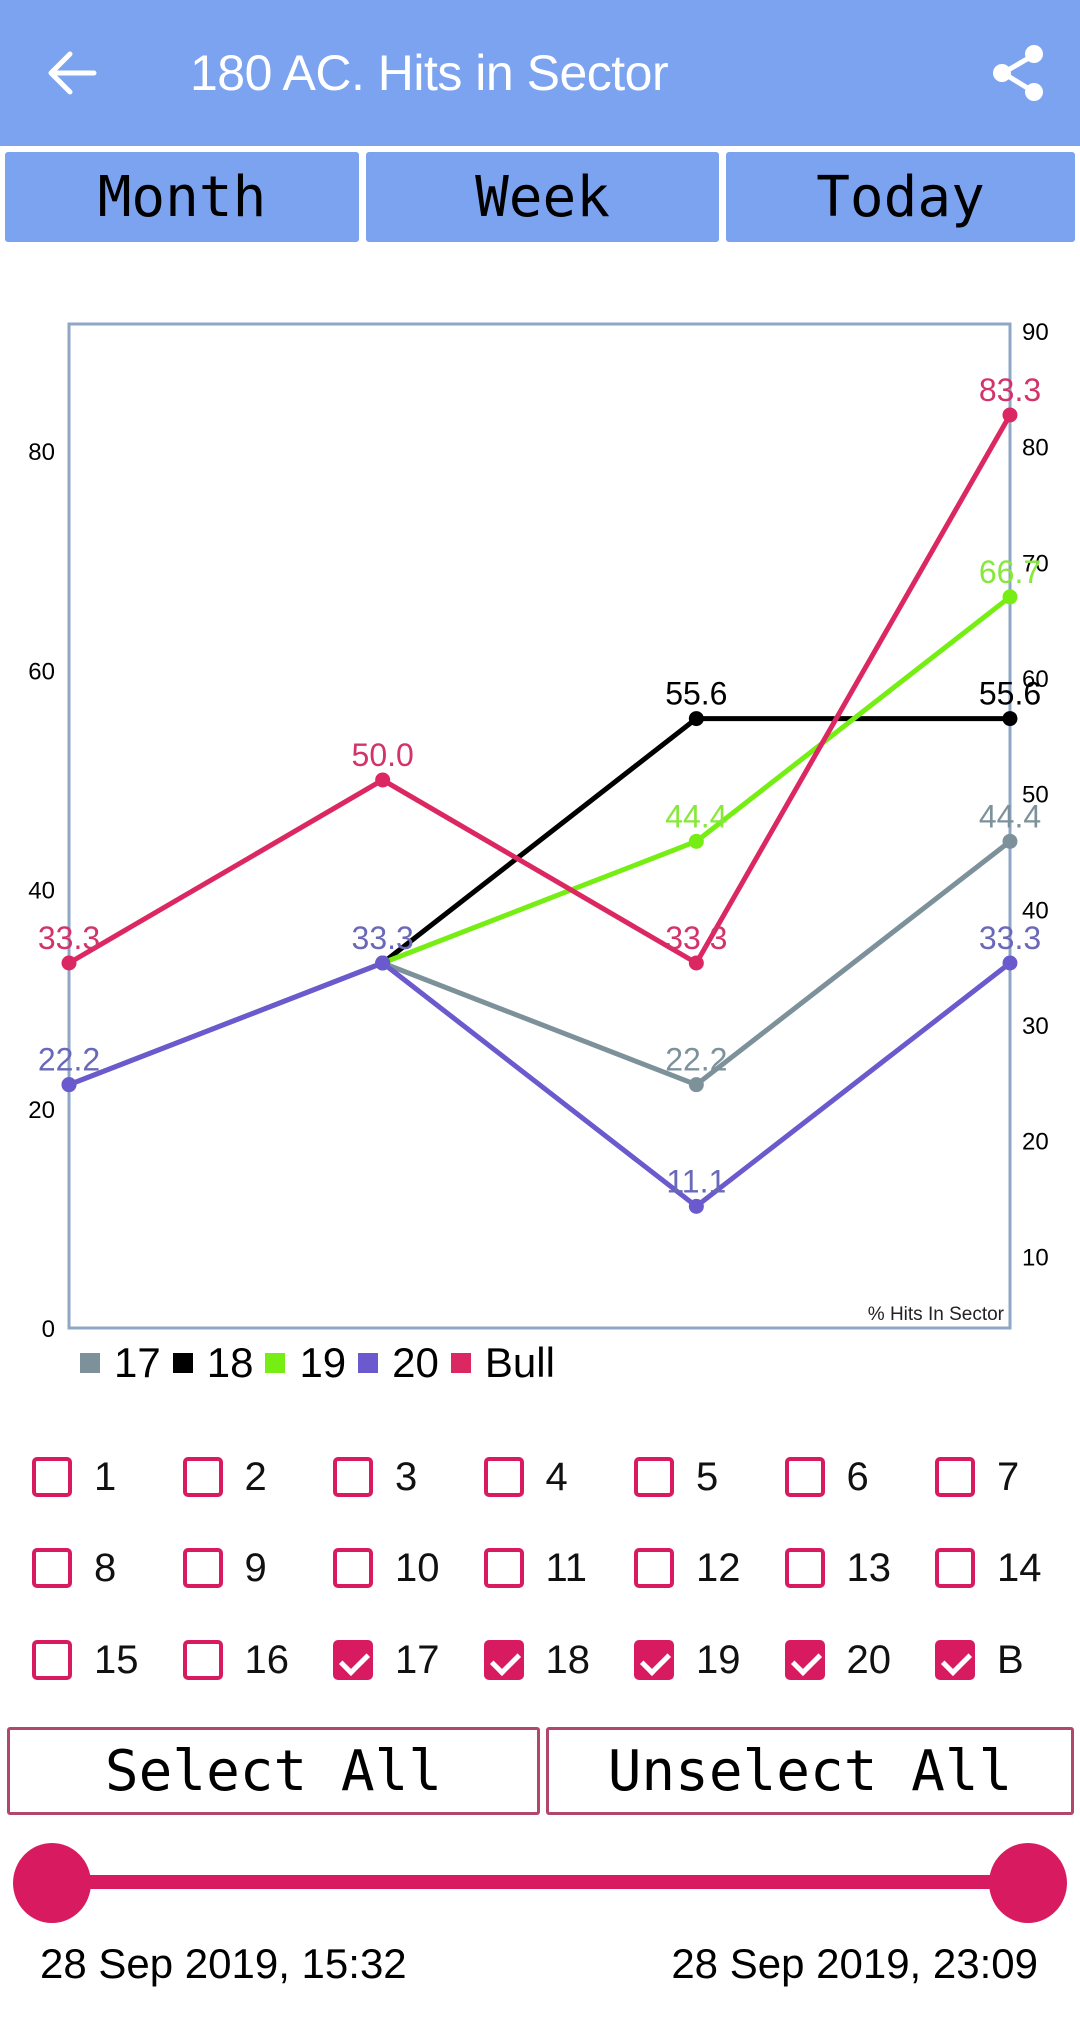 This screenshot has width=1080, height=2028. What do you see at coordinates (1035, 1026) in the screenshot?
I see `right-axis-tick-label: 30` at bounding box center [1035, 1026].